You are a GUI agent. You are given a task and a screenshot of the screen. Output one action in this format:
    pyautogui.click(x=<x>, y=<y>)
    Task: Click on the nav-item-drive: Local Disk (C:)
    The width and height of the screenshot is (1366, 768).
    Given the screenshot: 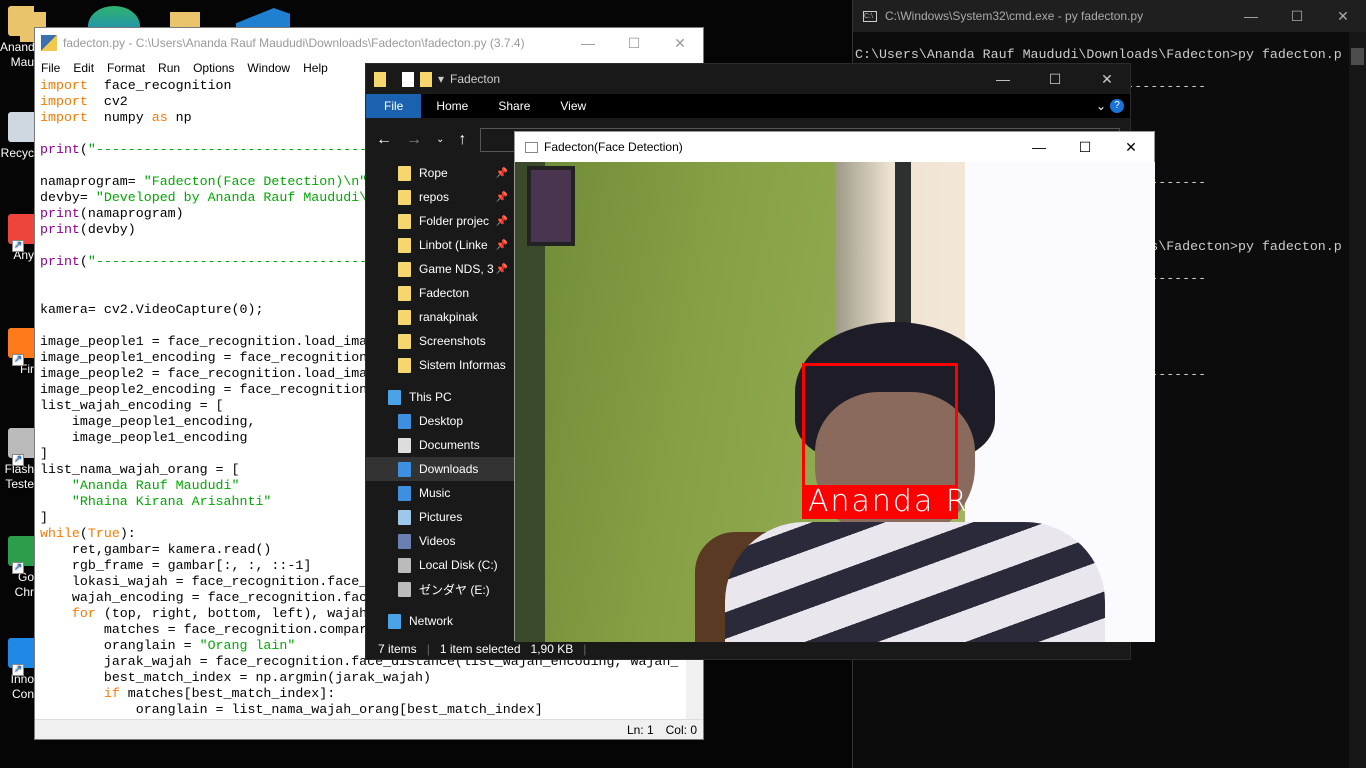 What is the action you would take?
    pyautogui.click(x=440, y=565)
    